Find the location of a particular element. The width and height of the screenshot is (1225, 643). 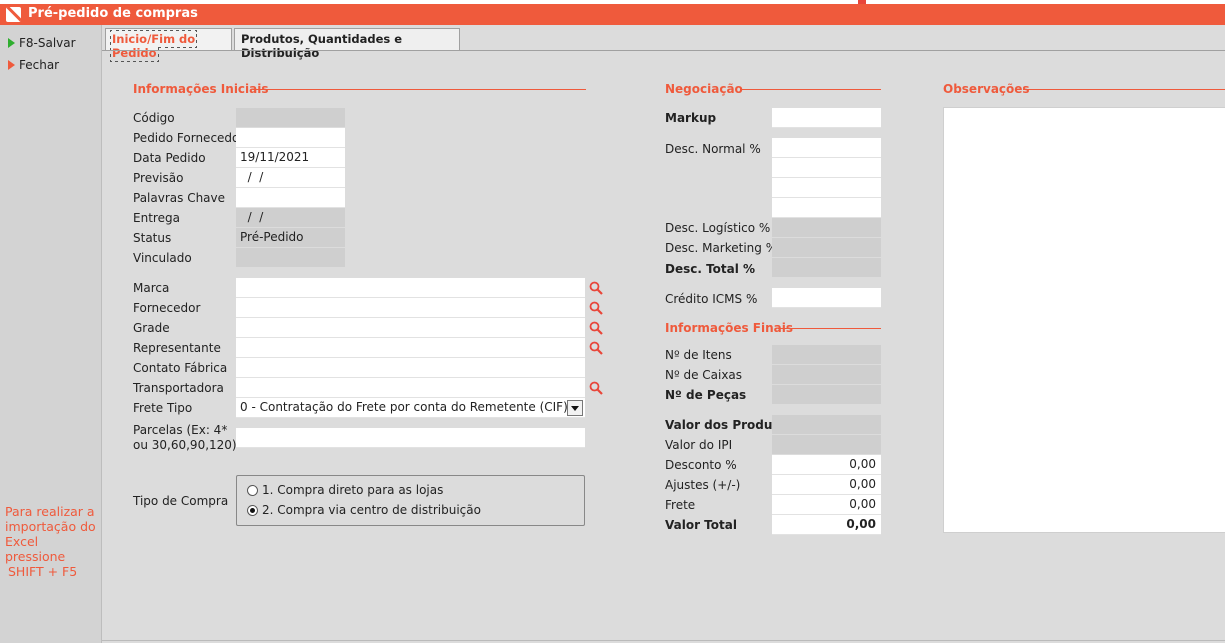

save-button: F8-Salvar is located at coordinates (42, 43).